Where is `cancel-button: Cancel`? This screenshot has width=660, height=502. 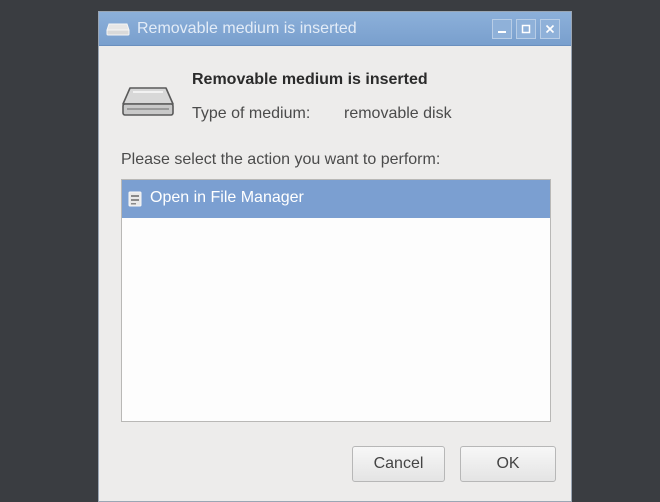
cancel-button: Cancel is located at coordinates (398, 464).